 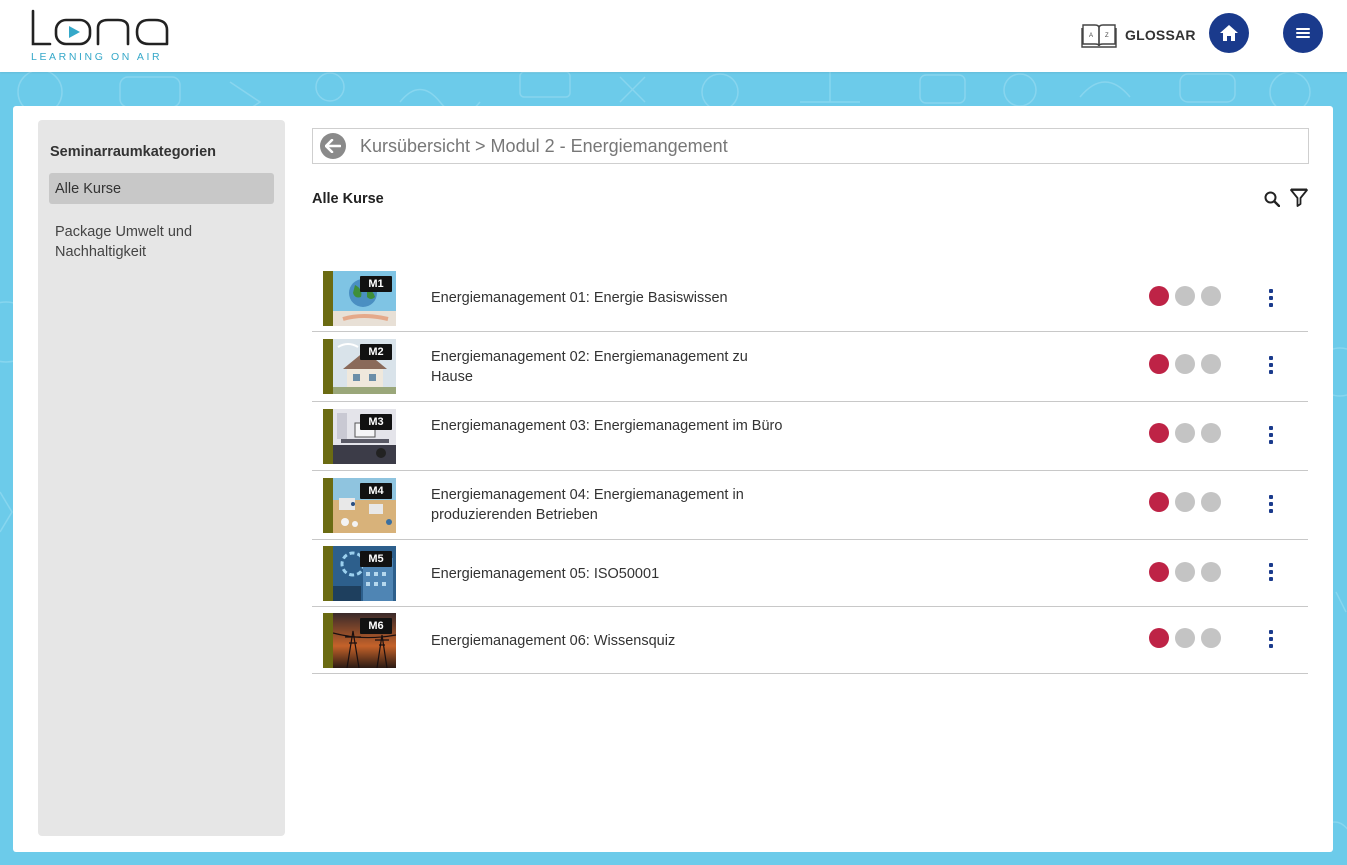 I want to click on course-title: Energiemanagement 04, so click(x=611, y=505).